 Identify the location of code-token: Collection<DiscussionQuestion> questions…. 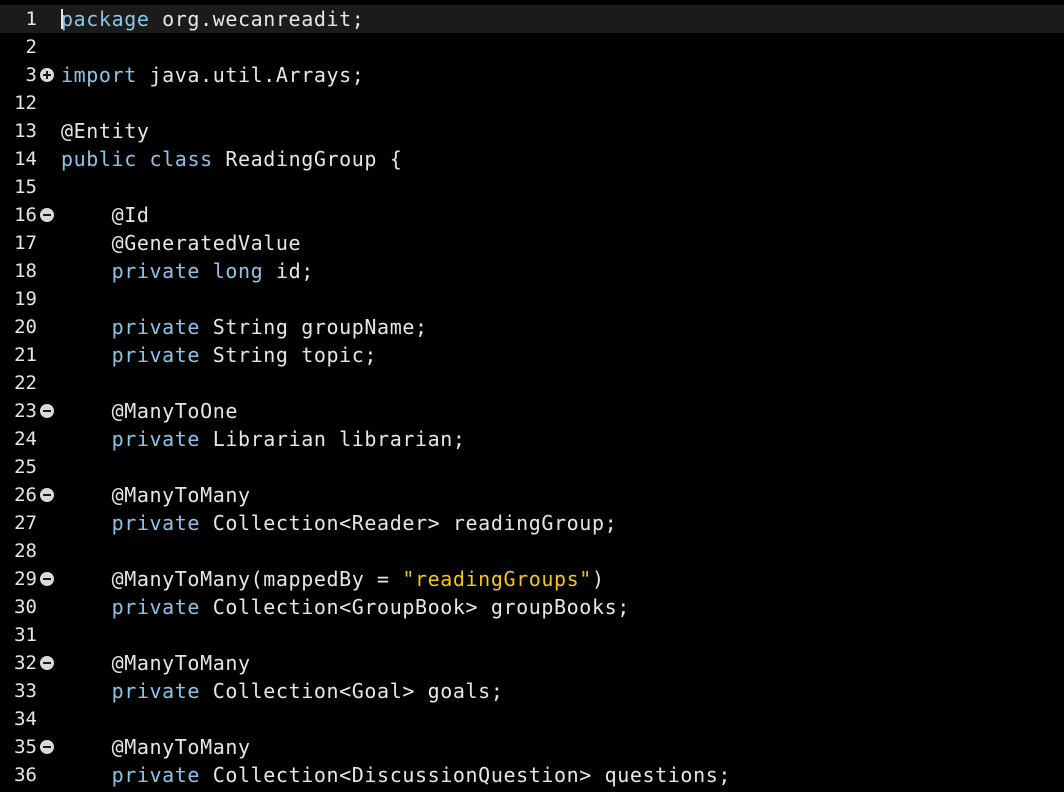
(466, 775).